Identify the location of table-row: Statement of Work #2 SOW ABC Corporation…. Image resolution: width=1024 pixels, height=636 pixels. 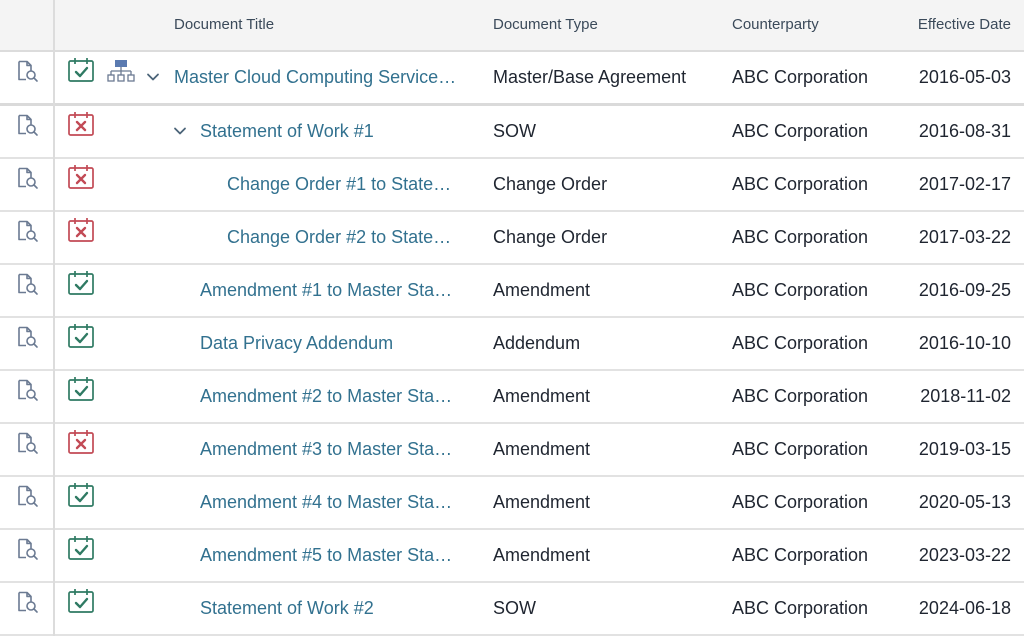
(512, 609).